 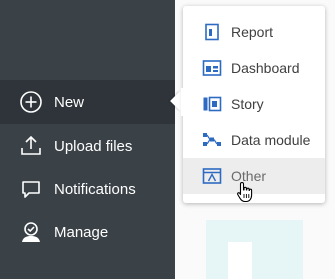 I want to click on menu-item-data-module: Data module, so click(x=254, y=140).